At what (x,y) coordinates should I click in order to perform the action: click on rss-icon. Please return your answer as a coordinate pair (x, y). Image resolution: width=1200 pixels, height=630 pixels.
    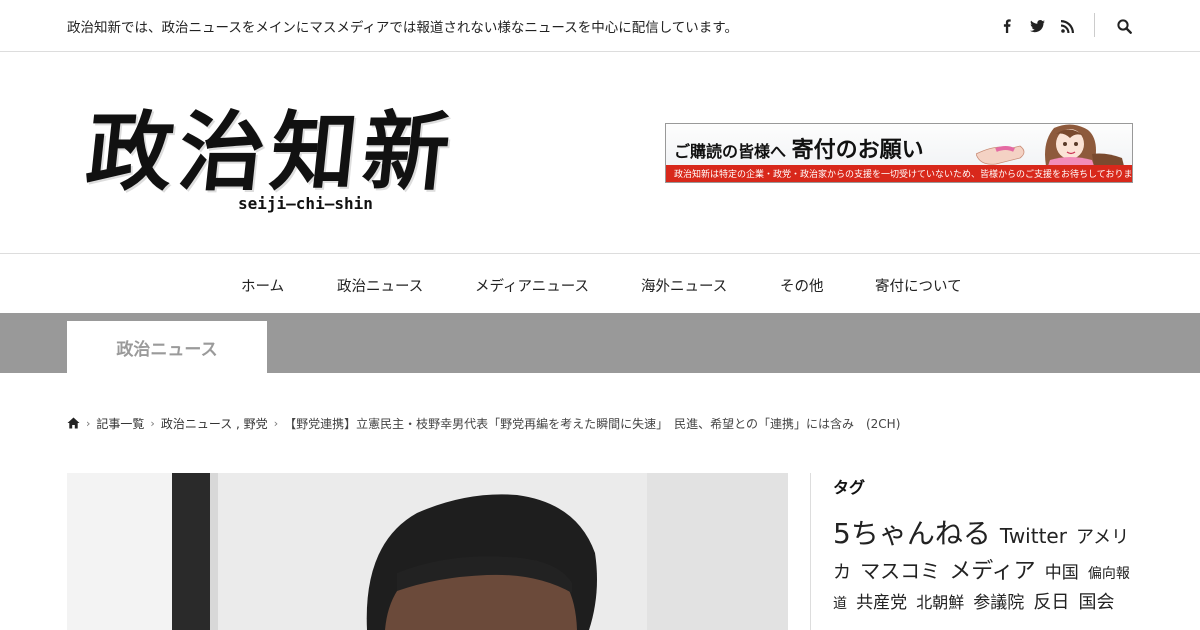
    Looking at the image, I should click on (1067, 26).